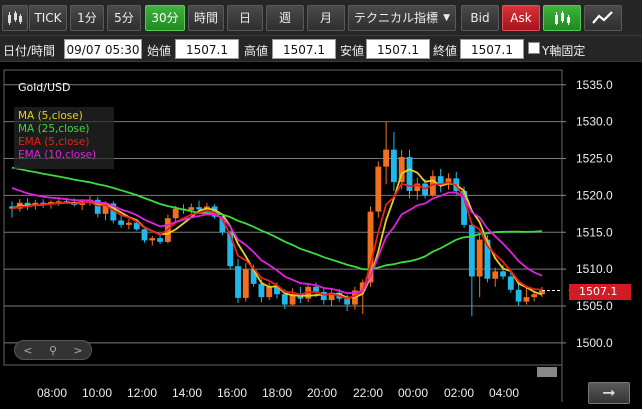  I want to click on x-tick-label: 04:00, so click(504, 393).